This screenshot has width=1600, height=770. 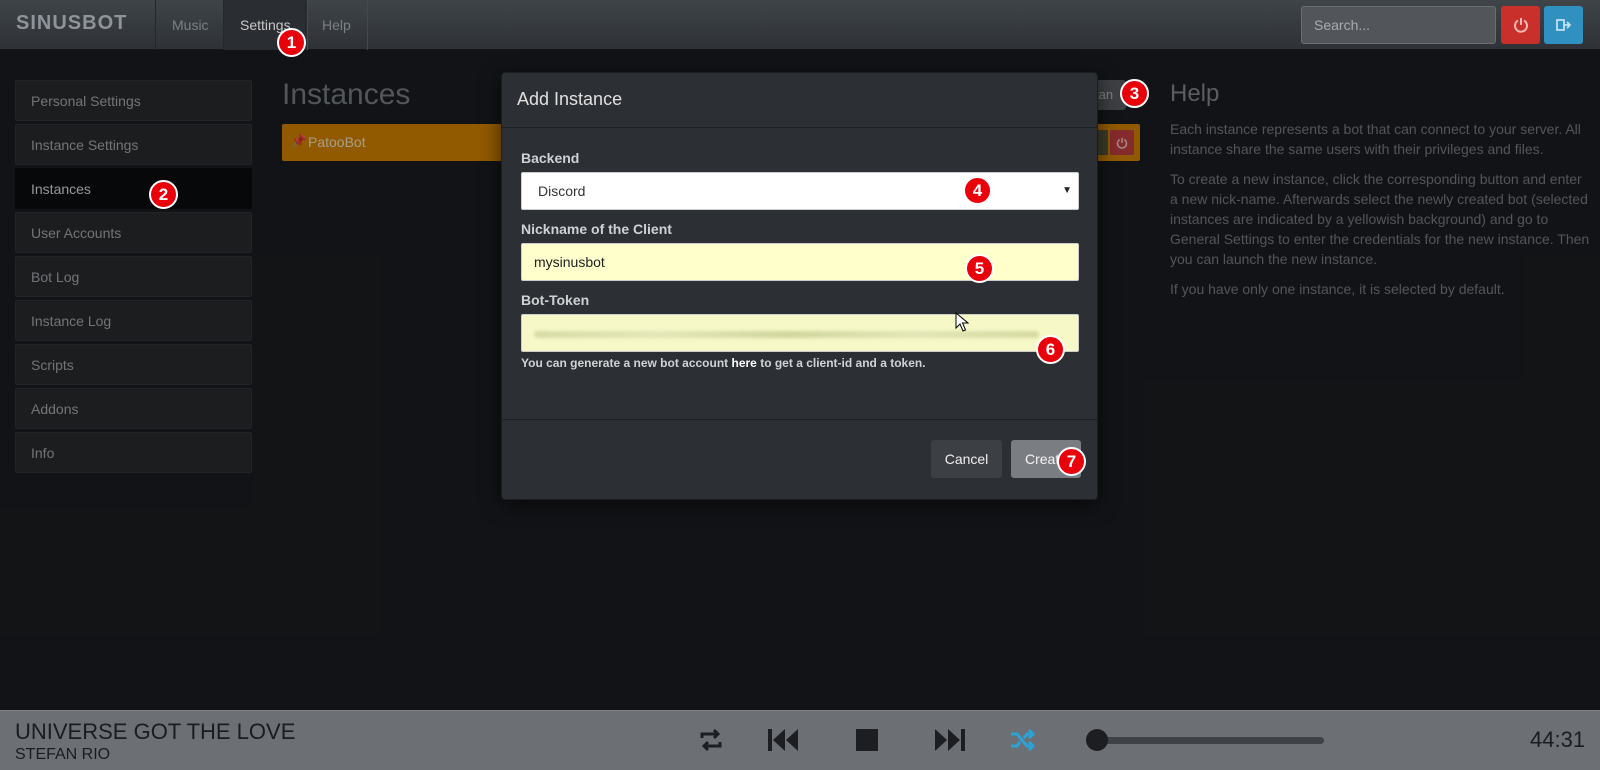 What do you see at coordinates (163, 194) in the screenshot?
I see `step-badge-2: 2` at bounding box center [163, 194].